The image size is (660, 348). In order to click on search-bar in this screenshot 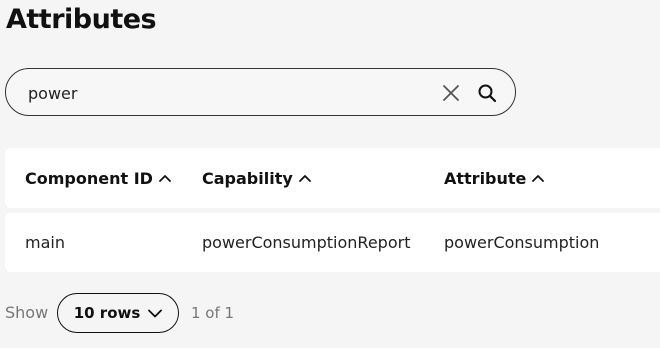, I will do `click(260, 92)`.